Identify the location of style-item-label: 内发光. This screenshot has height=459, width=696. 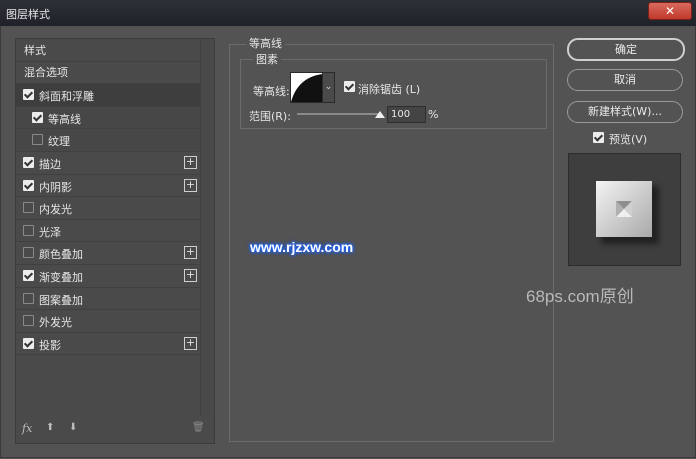
(55, 210).